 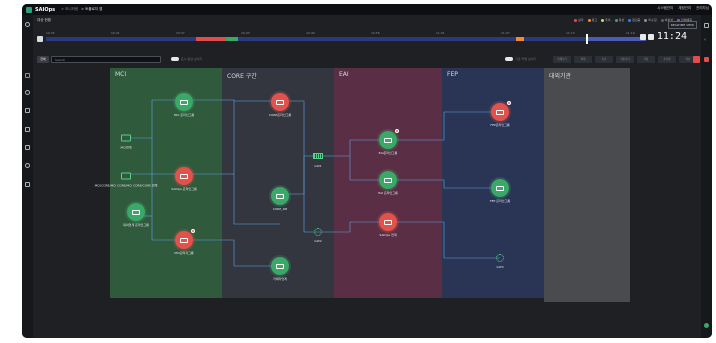 I want to click on node-core-db: CORE_DB, so click(x=280, y=199).